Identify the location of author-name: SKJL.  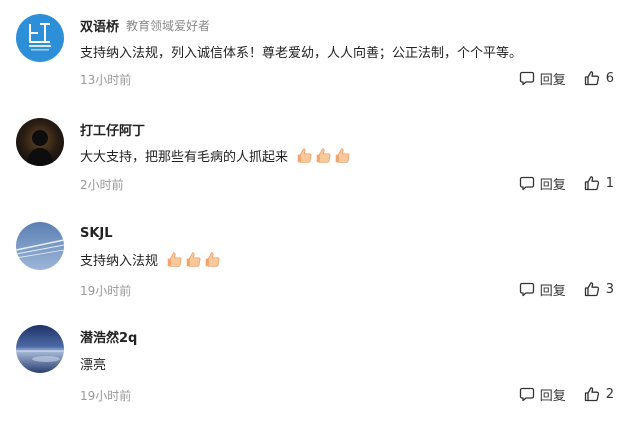
(96, 233).